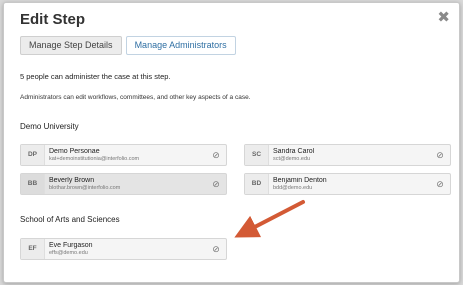 This screenshot has height=285, width=463. What do you see at coordinates (300, 180) in the screenshot?
I see `admin-name: Benjamin Denton` at bounding box center [300, 180].